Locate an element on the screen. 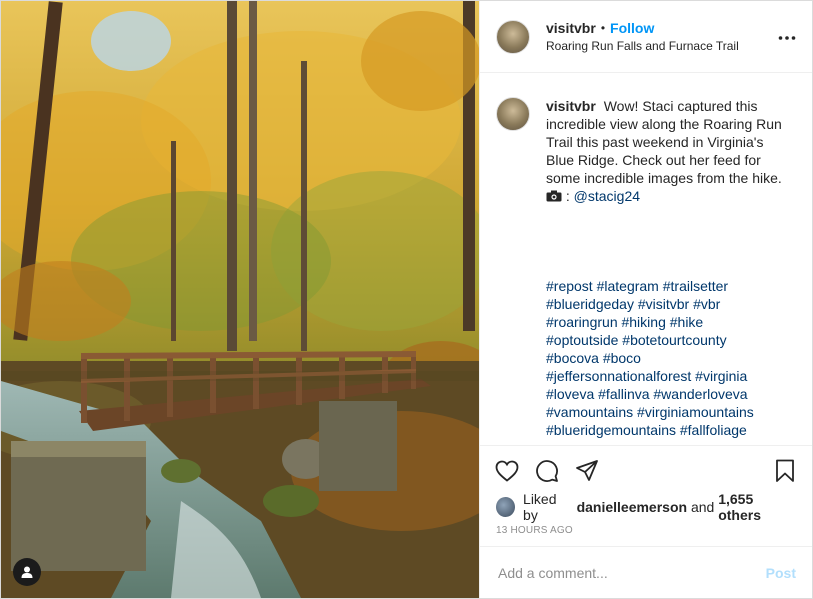 This screenshot has width=813, height=599. comment-icon is located at coordinates (547, 471).